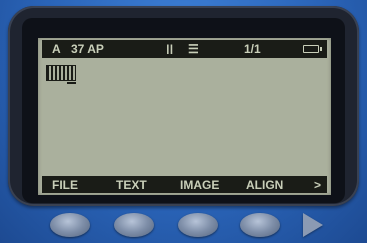 Image resolution: width=367 pixels, height=243 pixels. What do you see at coordinates (56, 49) in the screenshot?
I see `mode-indicator: A` at bounding box center [56, 49].